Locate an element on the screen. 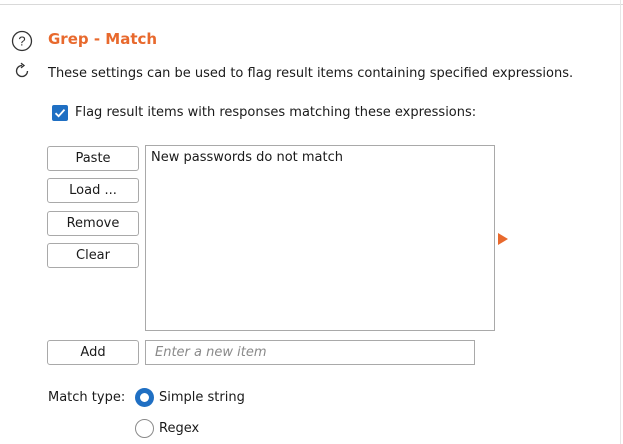  paste-button: Paste is located at coordinates (93, 158).